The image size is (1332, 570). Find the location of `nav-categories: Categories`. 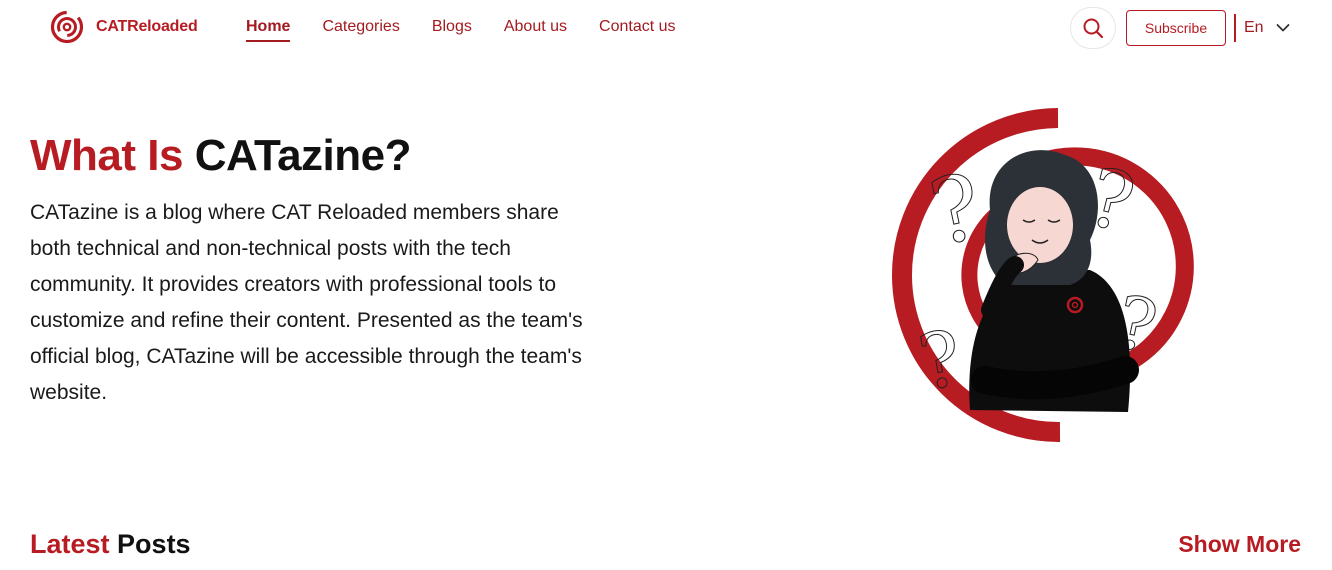

nav-categories: Categories is located at coordinates (360, 30).